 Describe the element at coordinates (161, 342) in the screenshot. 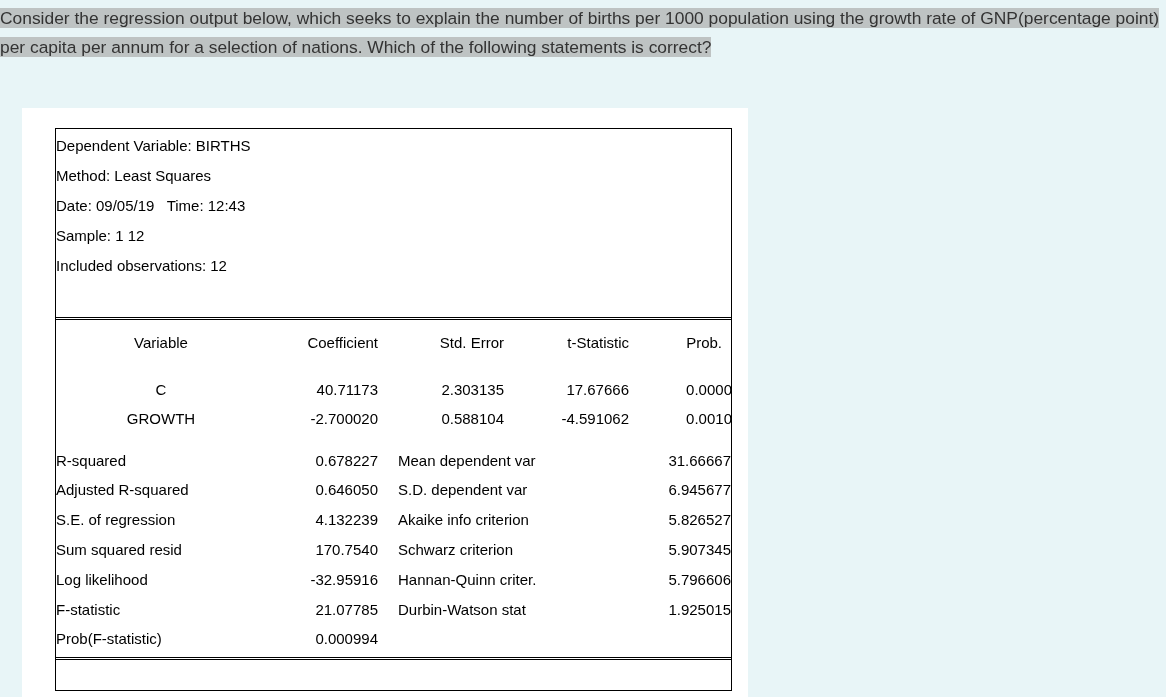

I see `column-header: Variable` at that location.